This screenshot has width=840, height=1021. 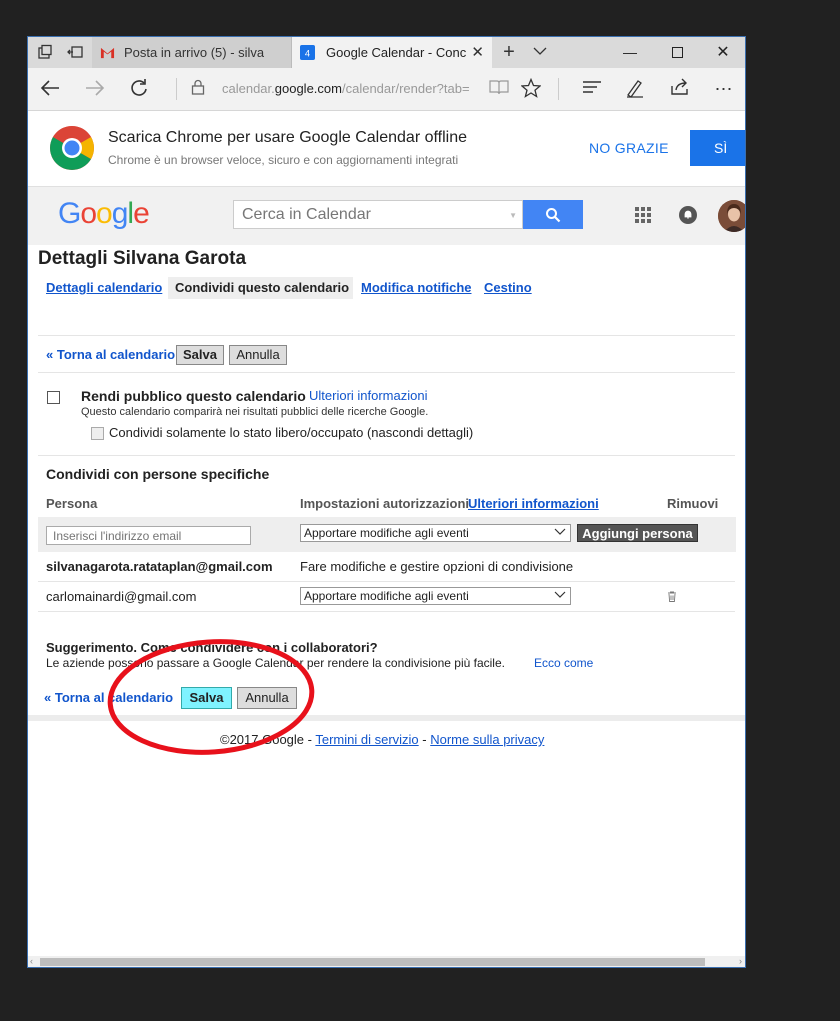 I want to click on tab-preview-icon, so click(x=75, y=53).